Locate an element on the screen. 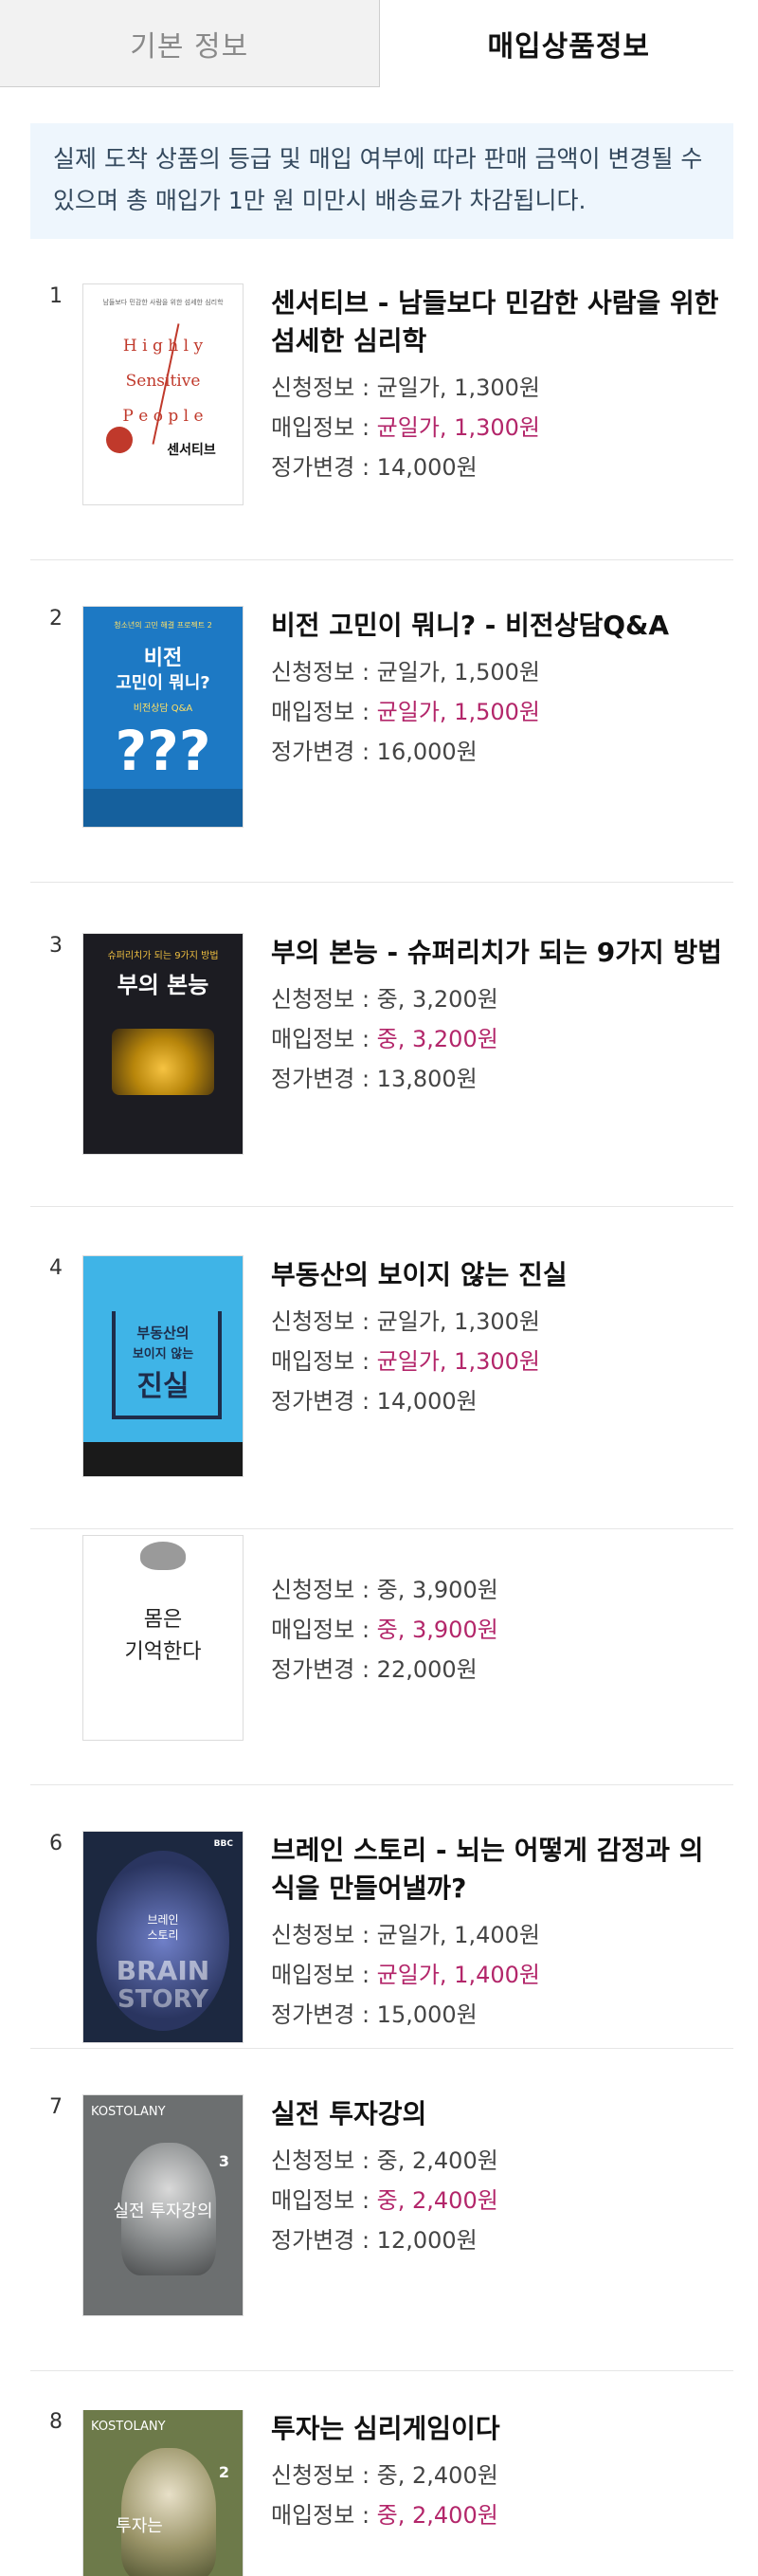 Image resolution: width=758 pixels, height=2576 pixels. item-number: 6 is located at coordinates (56, 1843).